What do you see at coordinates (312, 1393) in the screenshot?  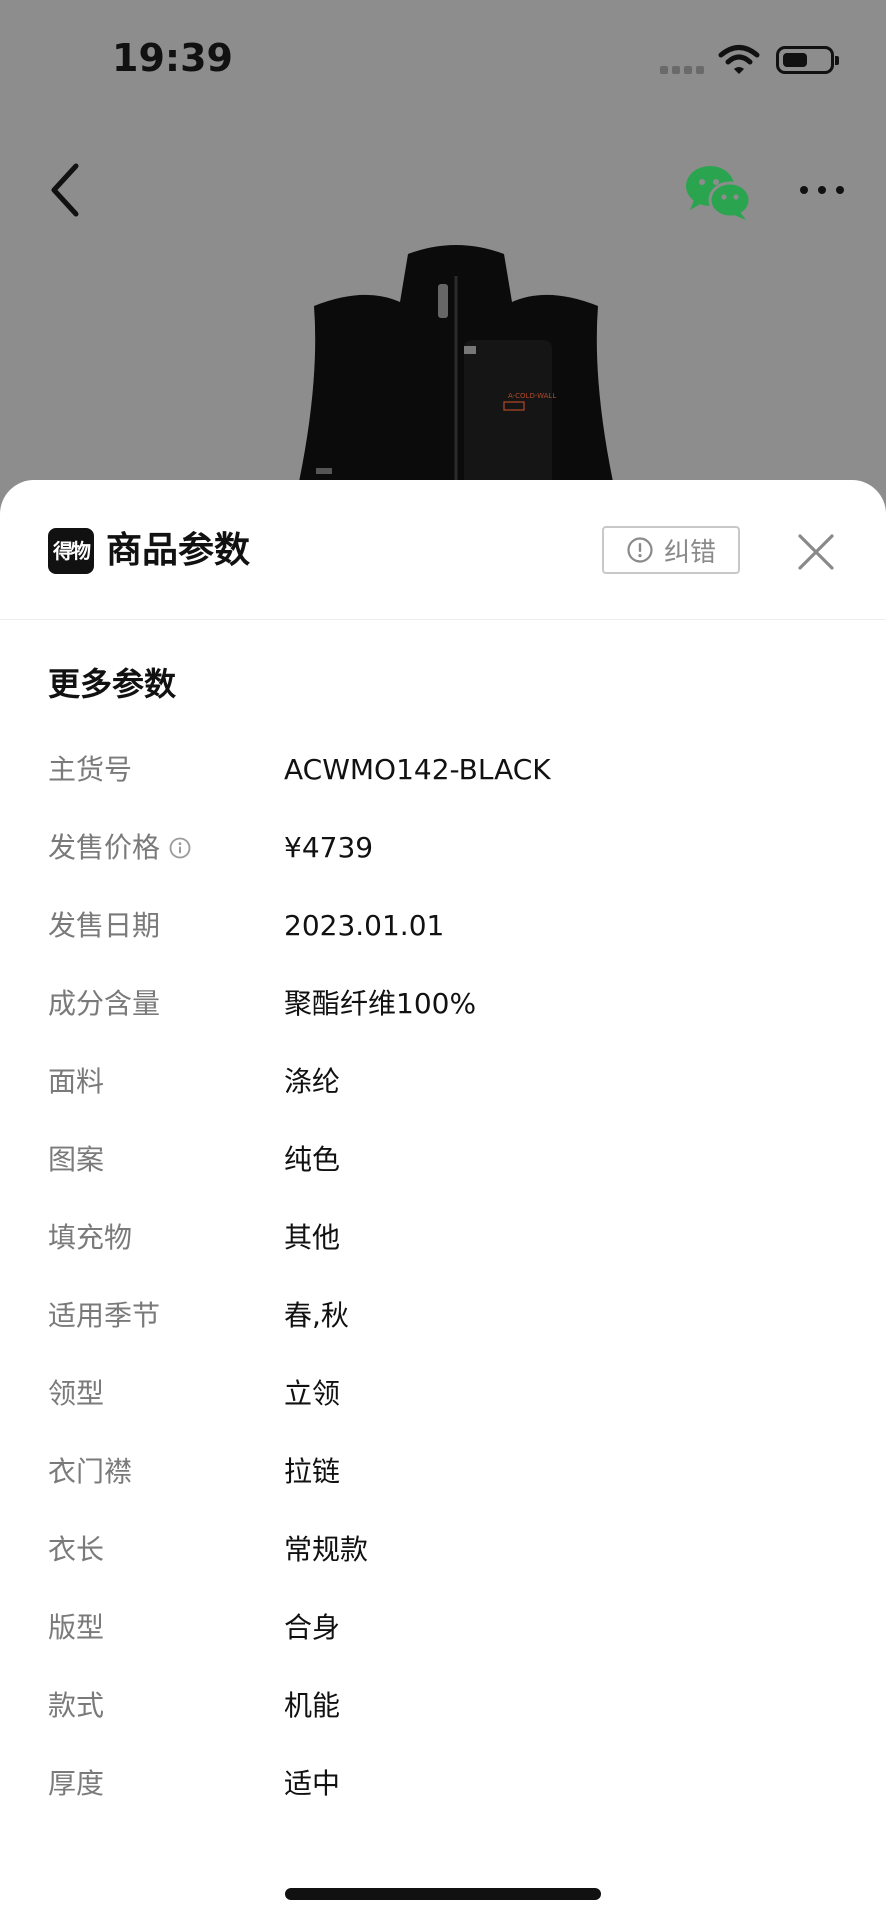 I see `param-value: 立领` at bounding box center [312, 1393].